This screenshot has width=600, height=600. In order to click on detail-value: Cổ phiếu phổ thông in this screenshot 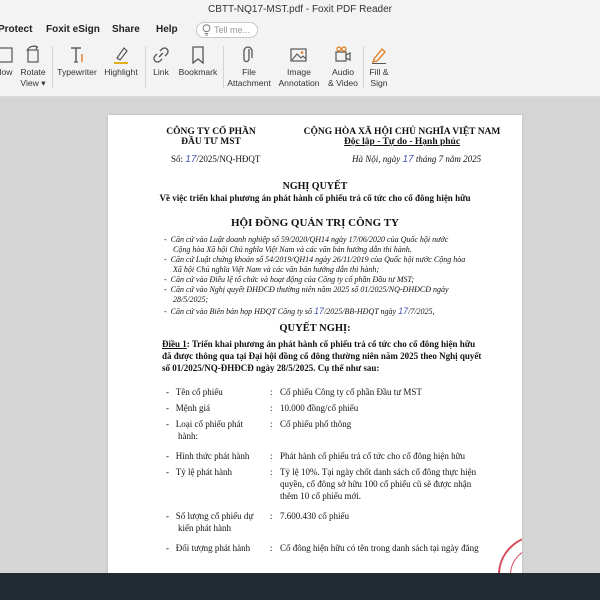, I will do `click(316, 424)`.